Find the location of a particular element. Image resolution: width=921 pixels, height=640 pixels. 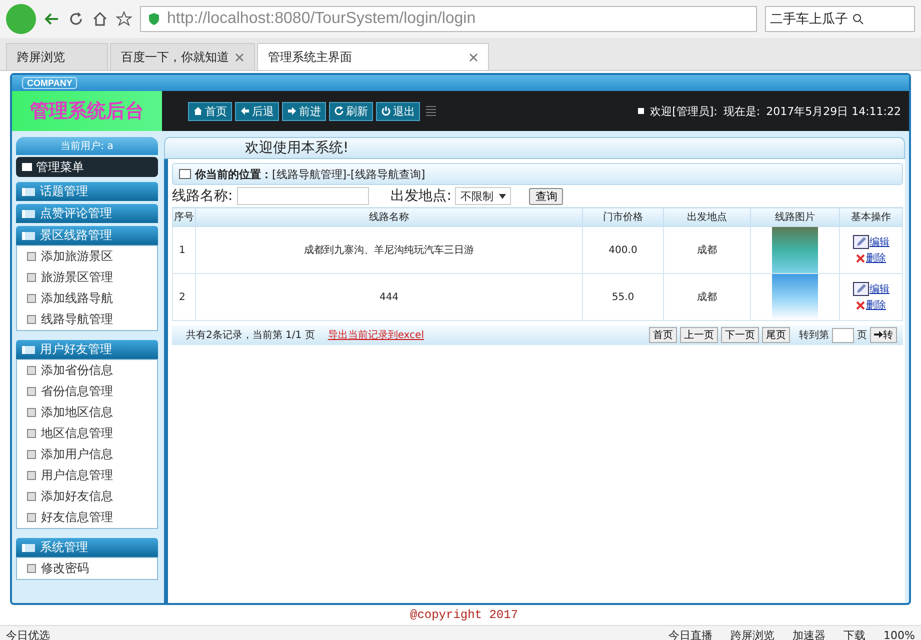

column-header: 门市价格 is located at coordinates (623, 217).